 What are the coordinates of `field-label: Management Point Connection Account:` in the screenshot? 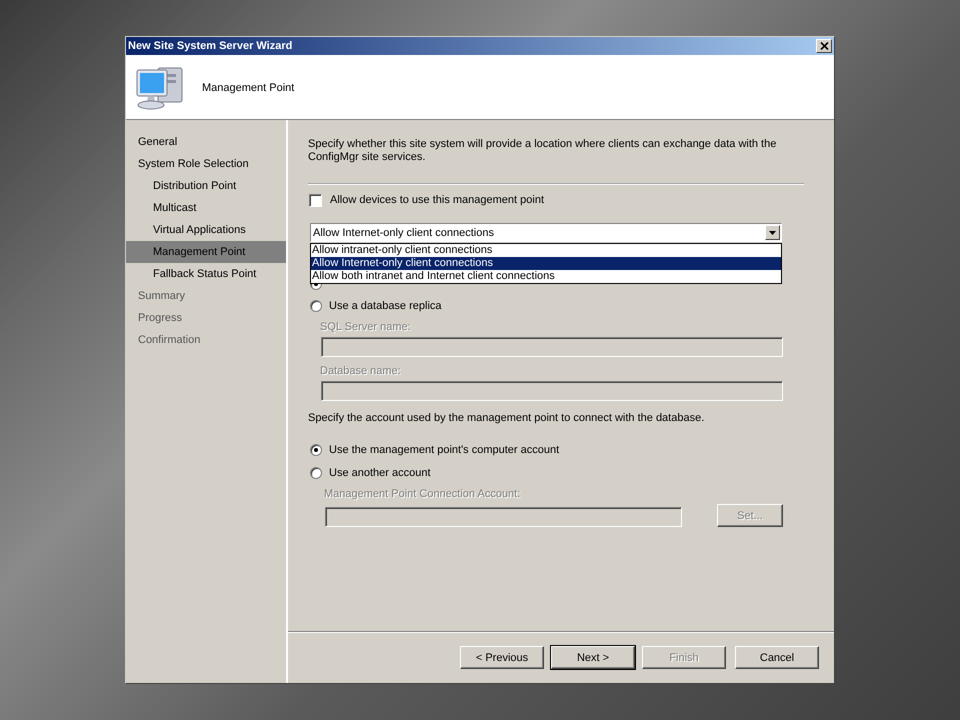 It's located at (422, 494).